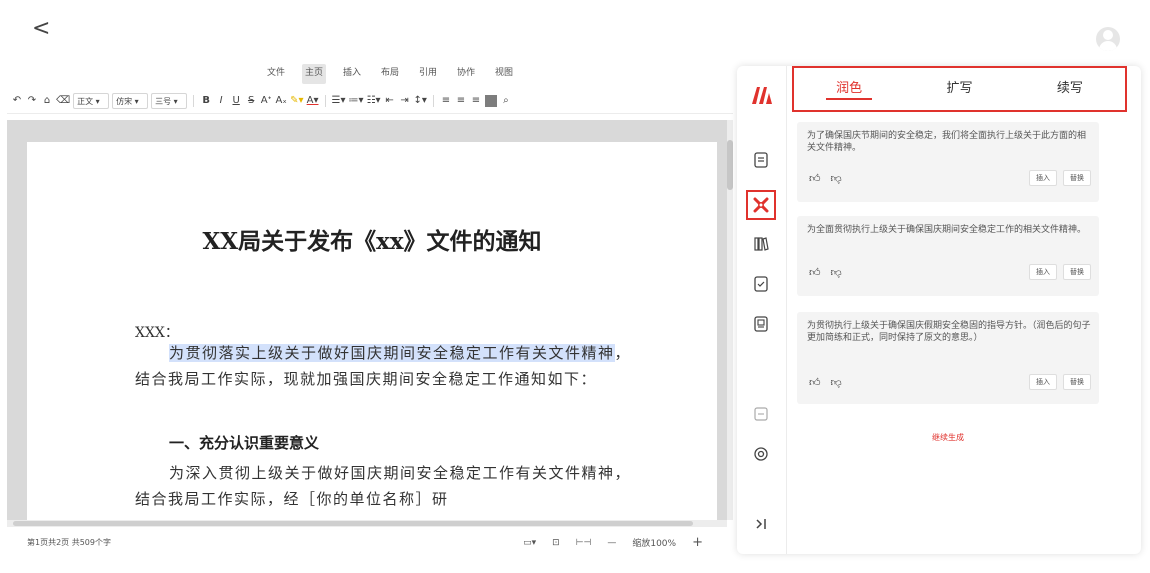  Describe the element at coordinates (761, 244) in the screenshot. I see `library-icon` at that location.